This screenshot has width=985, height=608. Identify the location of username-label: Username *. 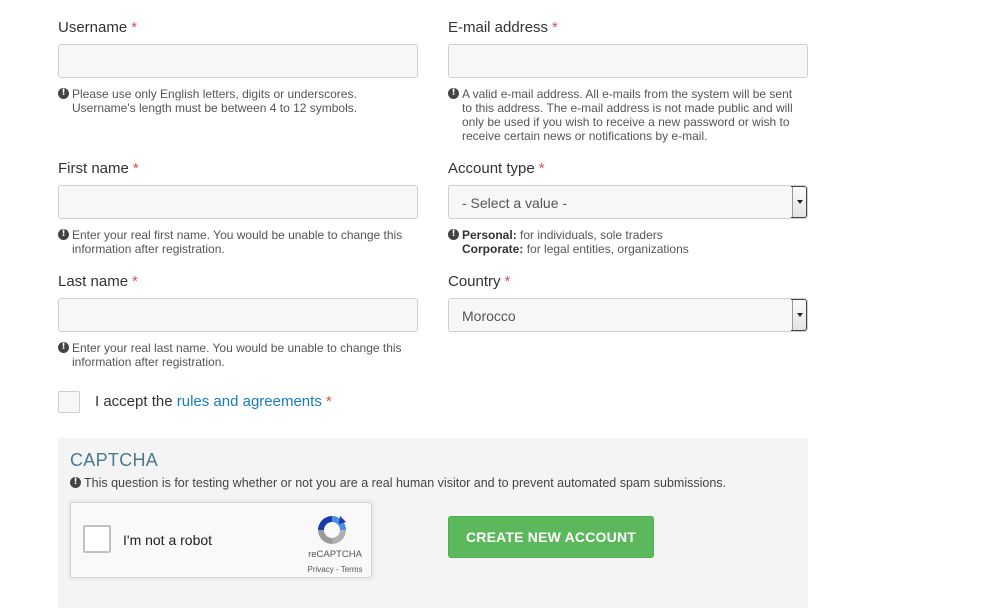
(98, 27).